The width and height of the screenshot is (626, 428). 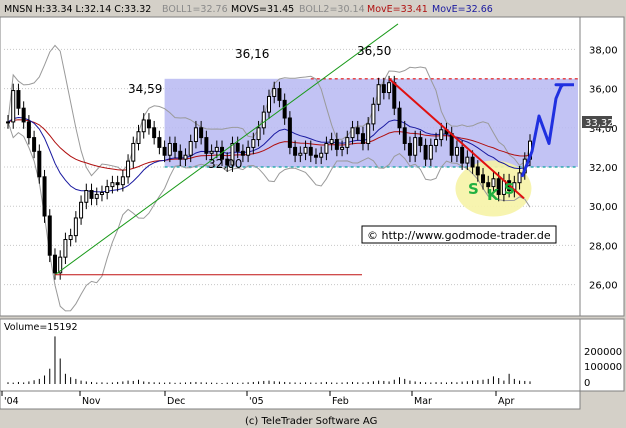 I want to click on watermark-link: © http://www.godmode-trader.de, so click(x=459, y=235).